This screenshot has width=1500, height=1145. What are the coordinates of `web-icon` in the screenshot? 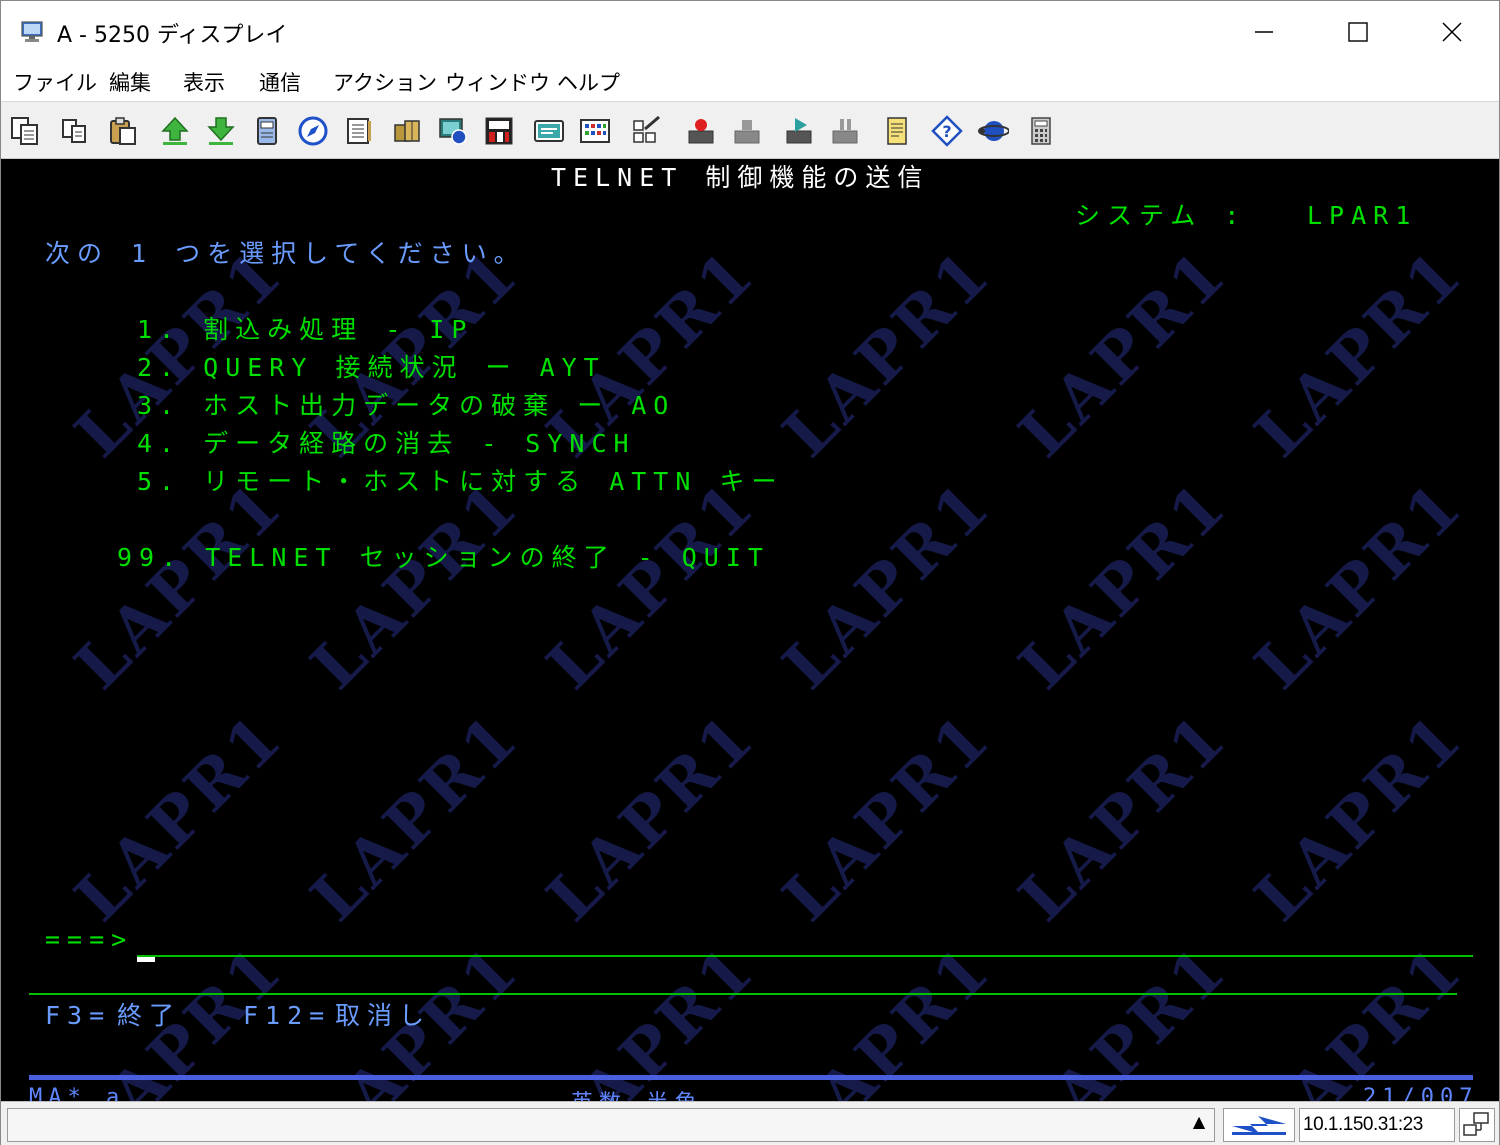 It's located at (993, 131).